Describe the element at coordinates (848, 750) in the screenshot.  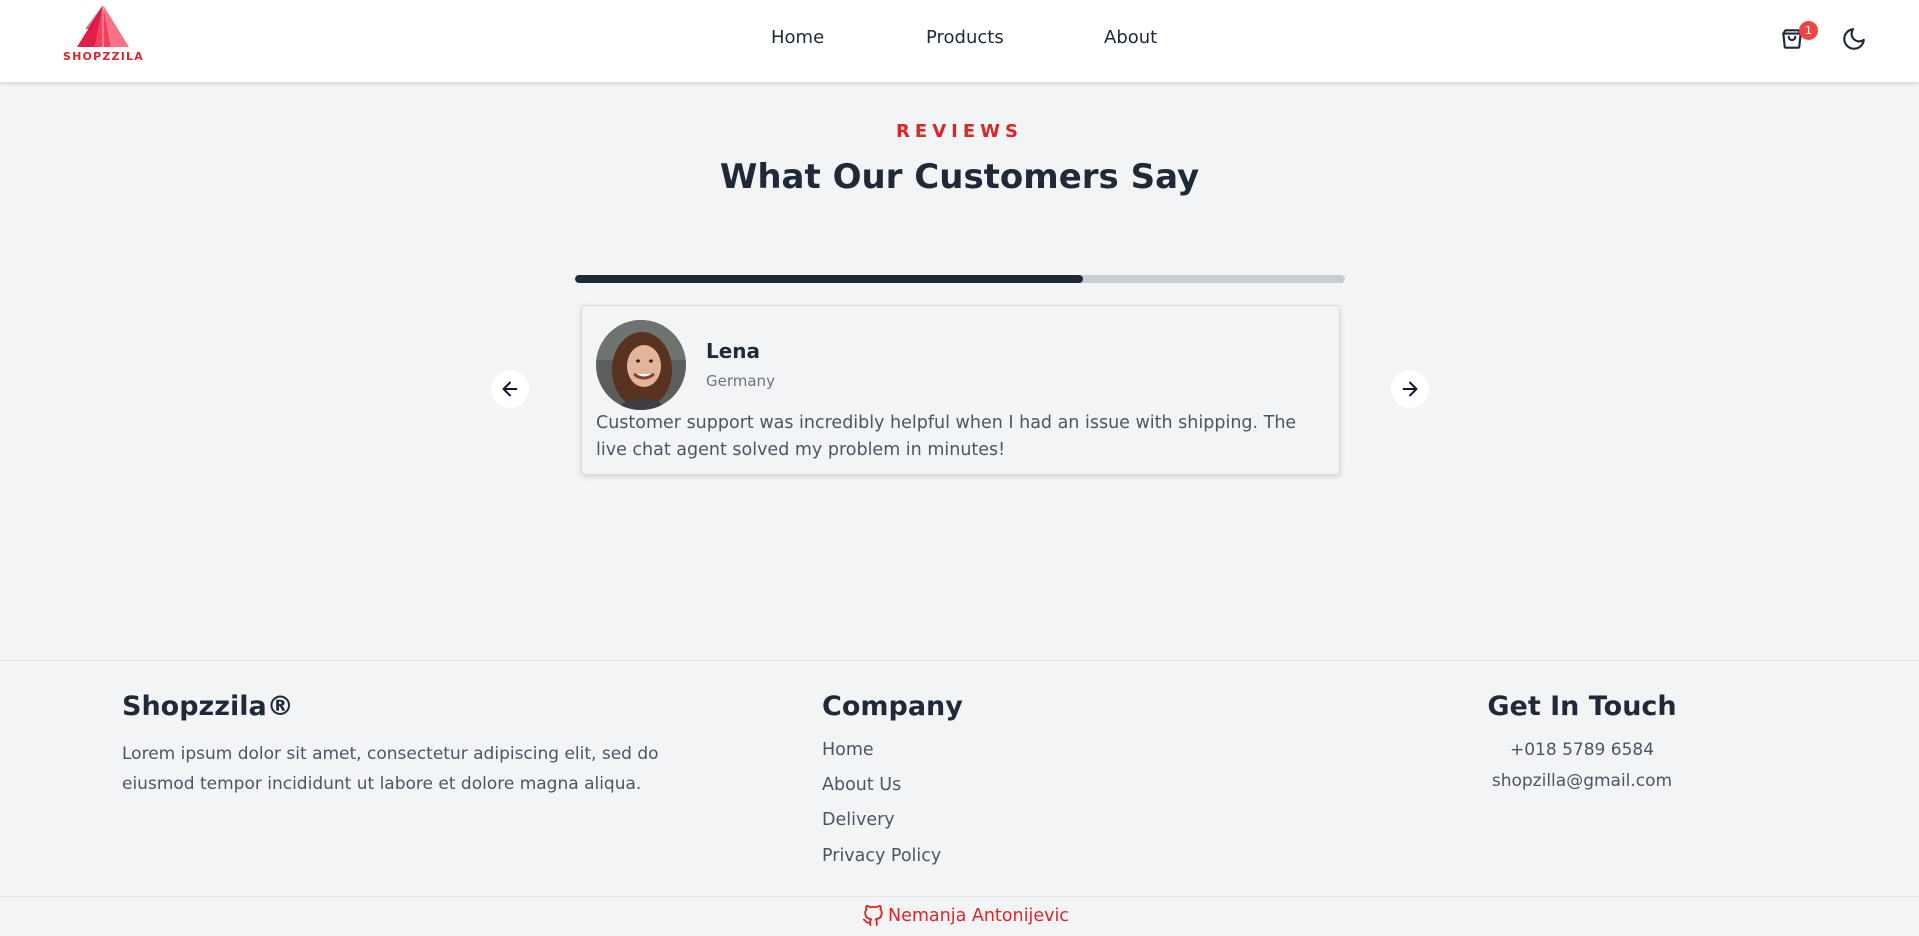
I see `footer-link-home: Home` at that location.